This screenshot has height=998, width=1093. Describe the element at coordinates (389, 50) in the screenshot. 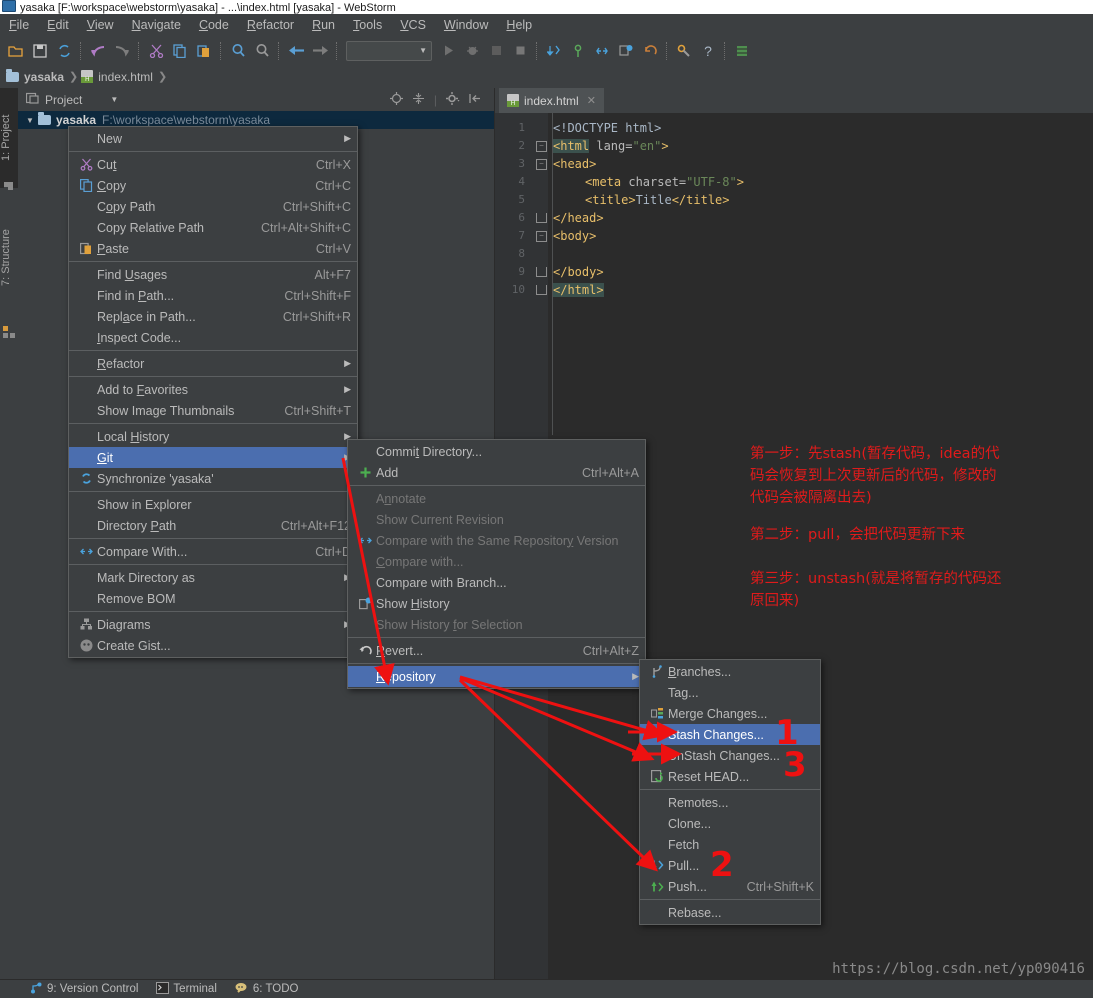

I see `run-configuration-select: ▼` at that location.